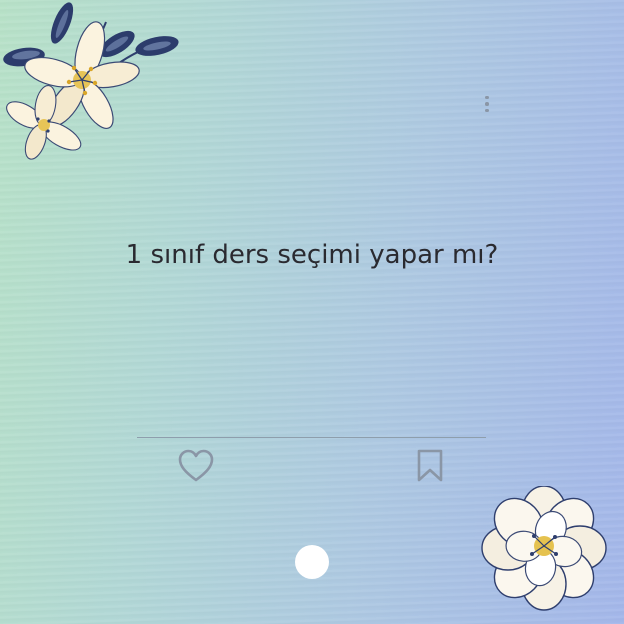 This screenshot has height=624, width=624. Describe the element at coordinates (544, 548) in the screenshot. I see `flower-decoration-bottom-right` at that location.